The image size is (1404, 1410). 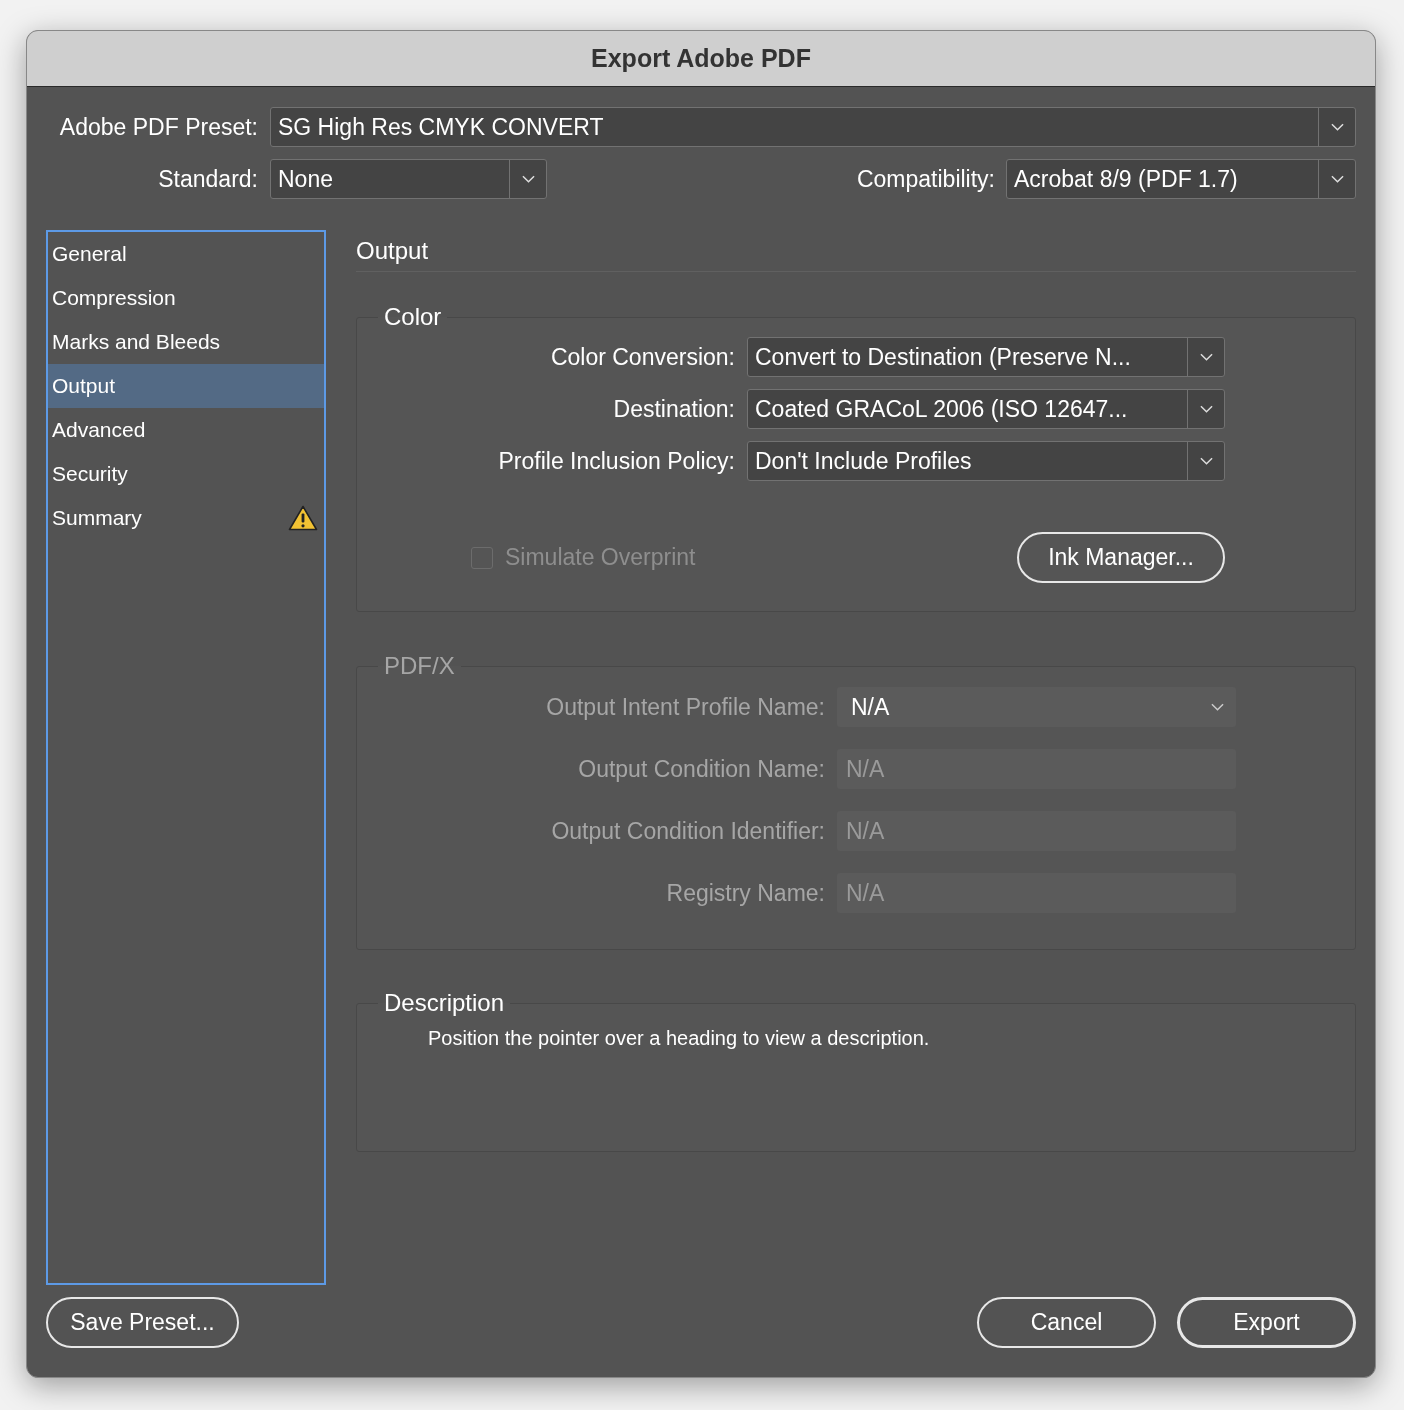 What do you see at coordinates (673, 409) in the screenshot?
I see `field-label: Destination:` at bounding box center [673, 409].